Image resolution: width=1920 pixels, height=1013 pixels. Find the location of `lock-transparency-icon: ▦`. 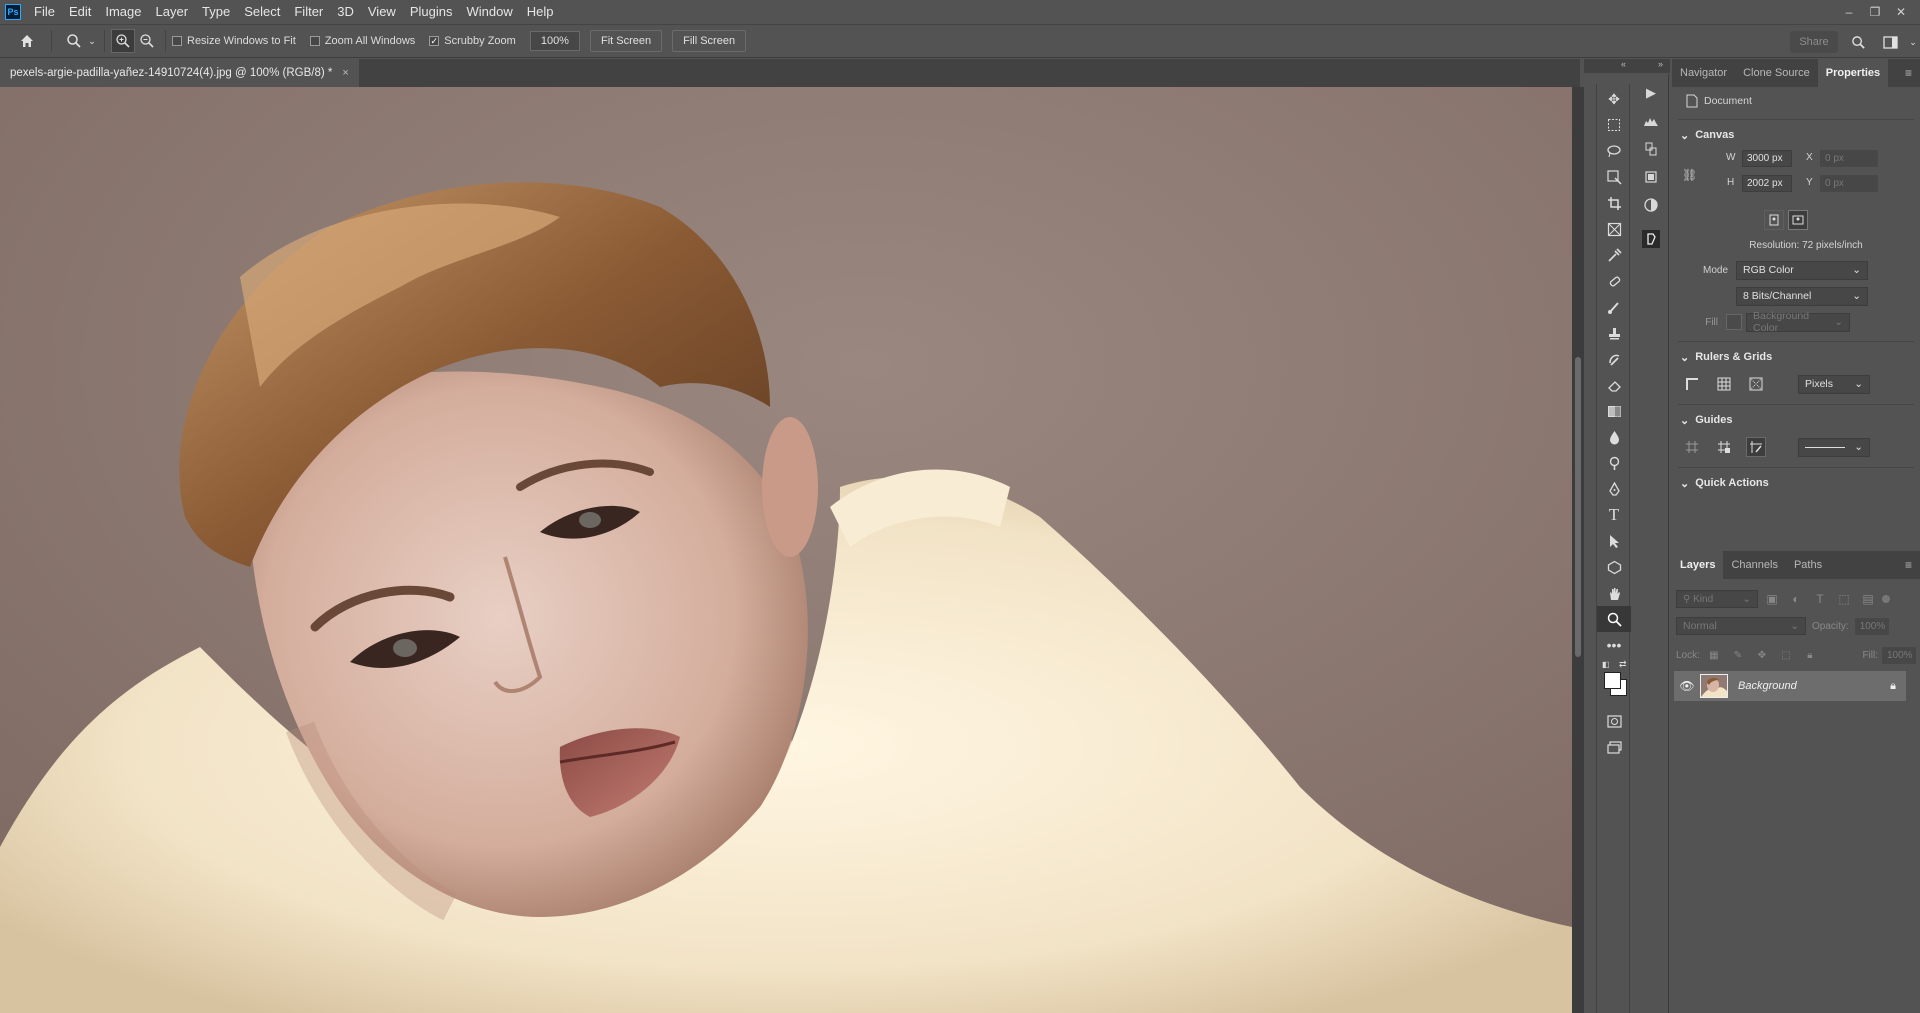

lock-transparency-icon: ▦ is located at coordinates (1714, 655).